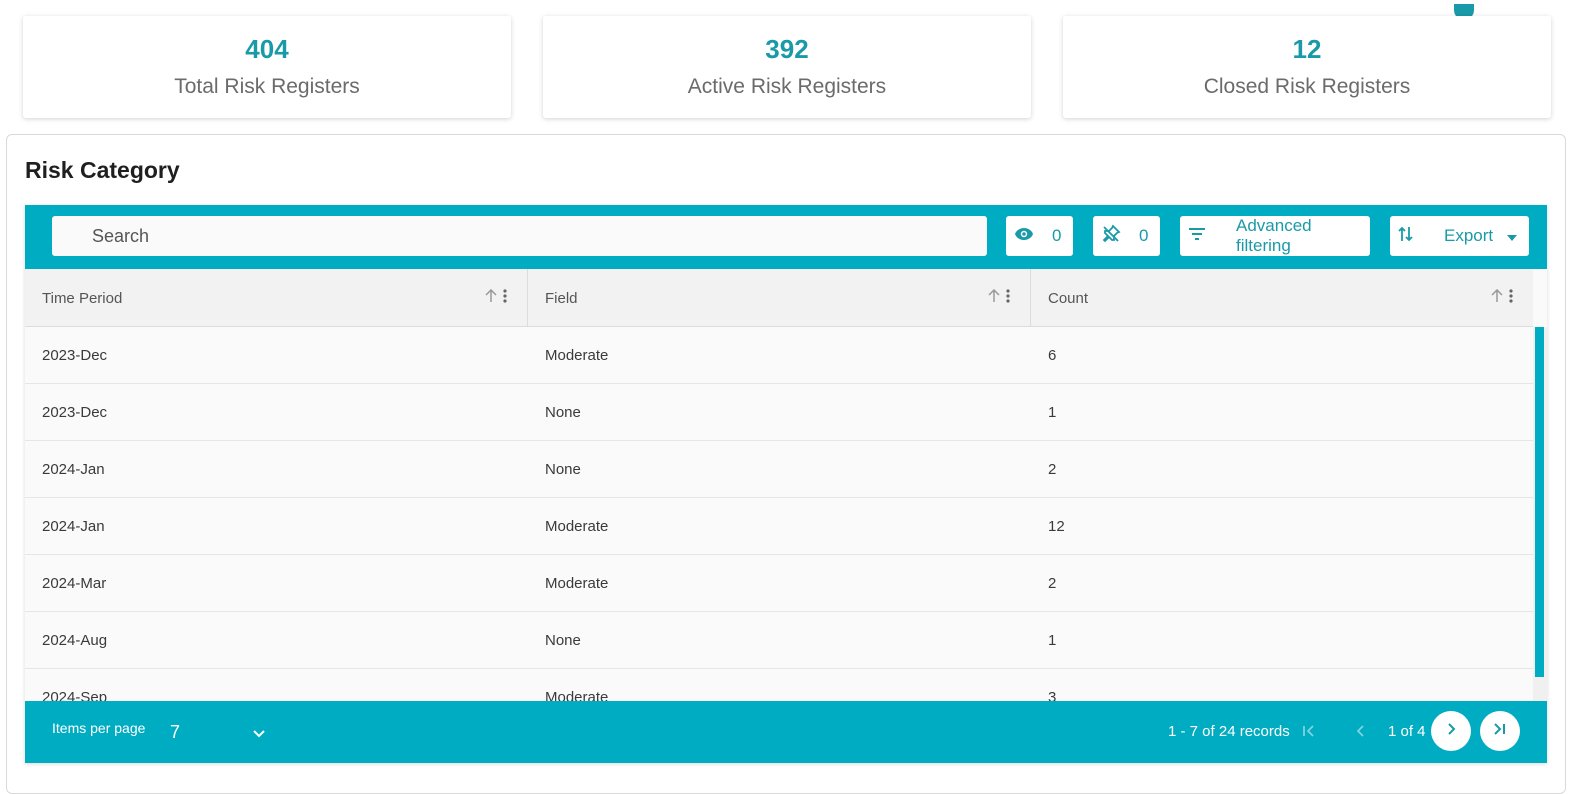 The height and width of the screenshot is (794, 1578). What do you see at coordinates (1309, 733) in the screenshot?
I see `first-page-icon` at bounding box center [1309, 733].